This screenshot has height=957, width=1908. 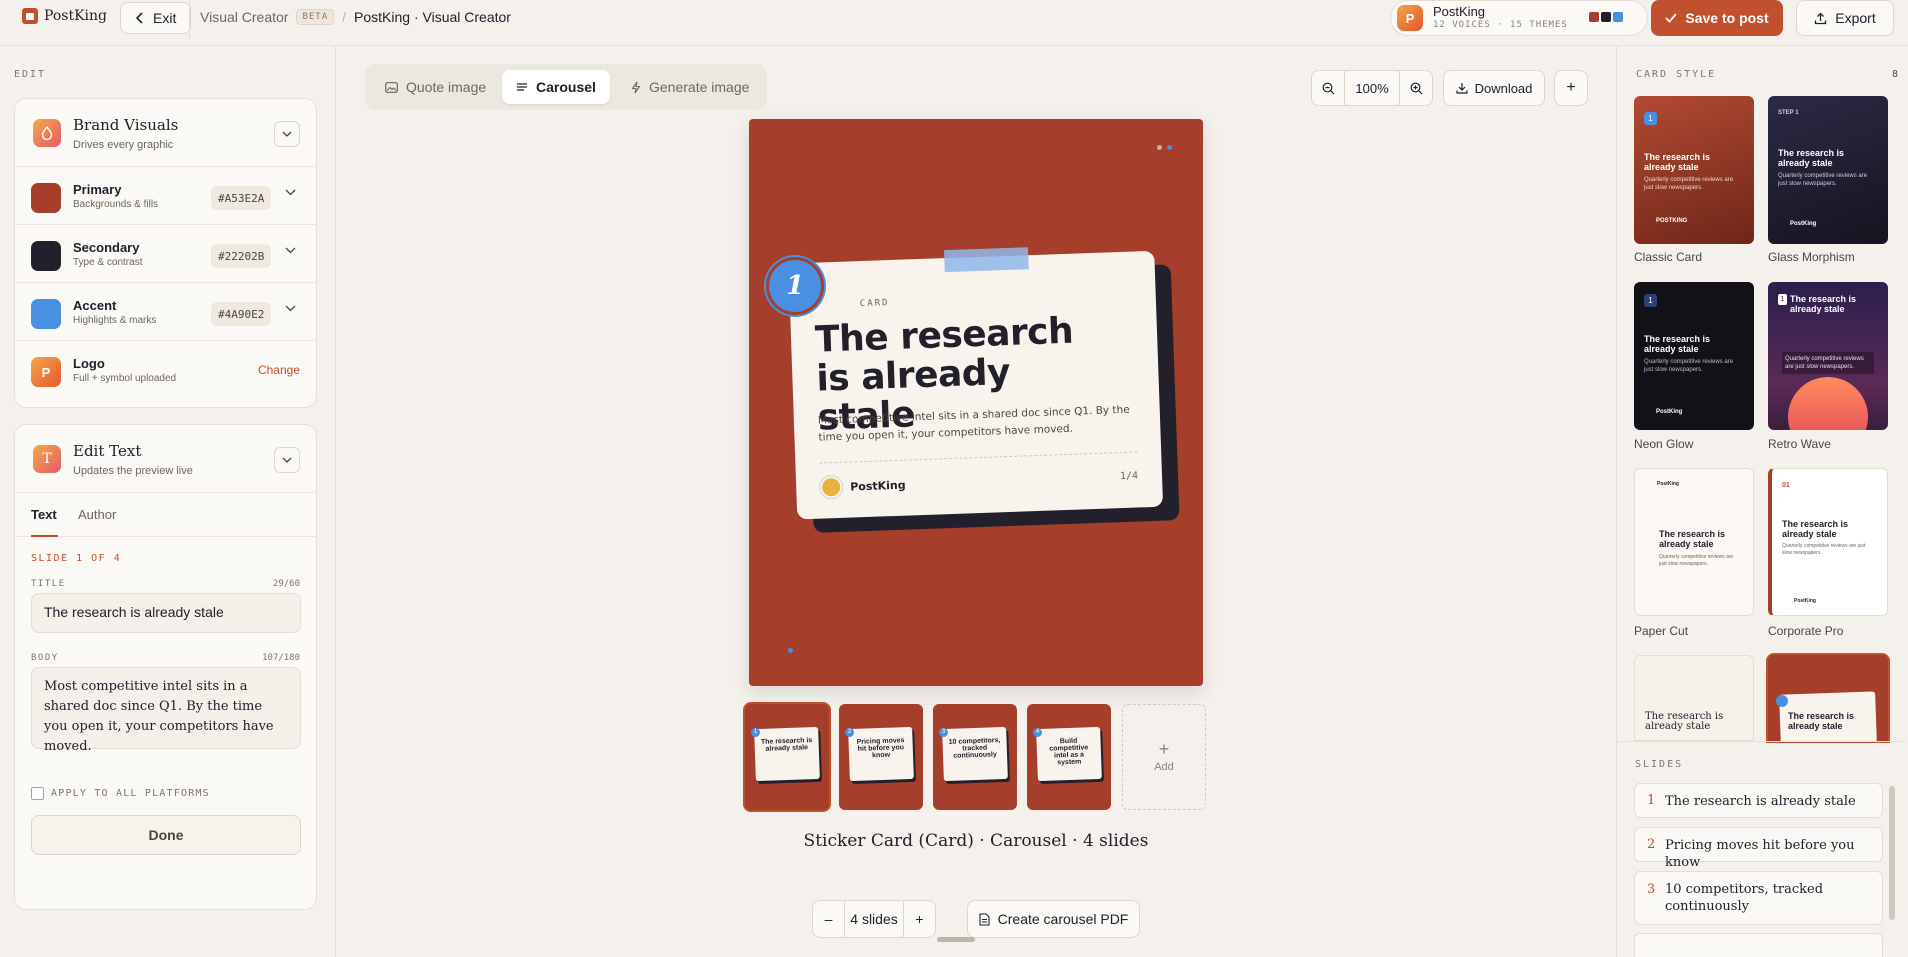 I want to click on mode-switcher: Quote image Carousel Generate image, so click(x=566, y=87).